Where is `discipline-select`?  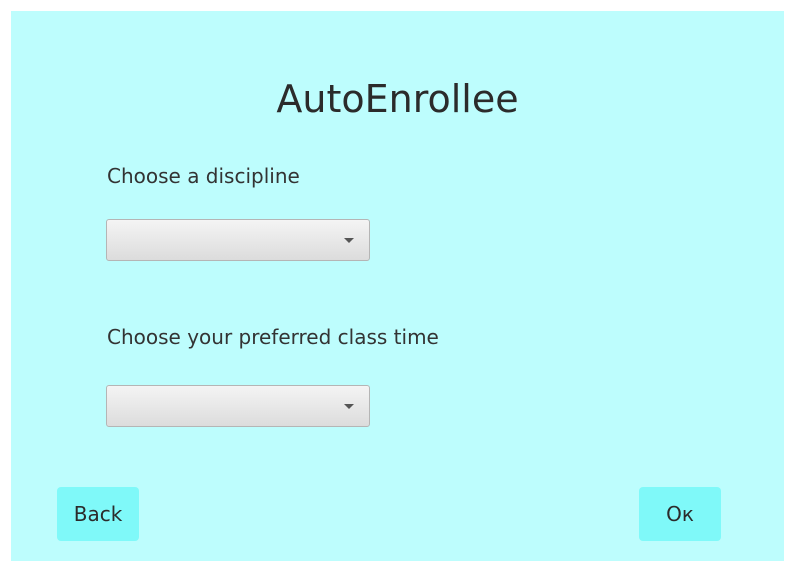
discipline-select is located at coordinates (238, 240).